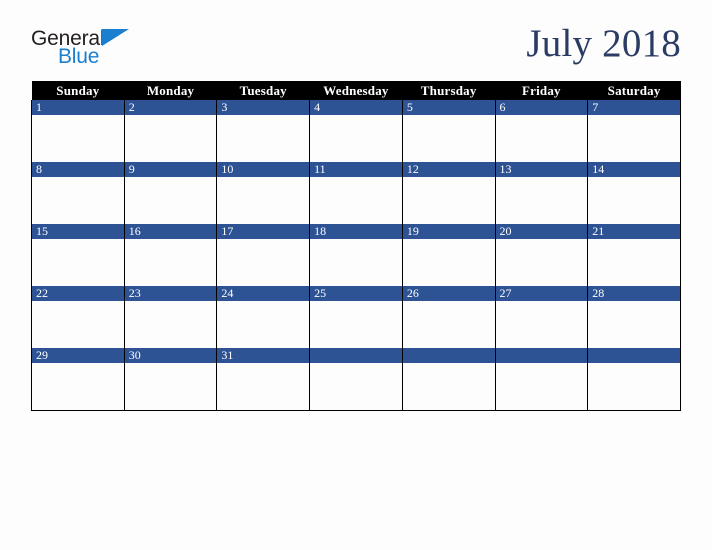  What do you see at coordinates (263, 169) in the screenshot?
I see `day-number: 10` at bounding box center [263, 169].